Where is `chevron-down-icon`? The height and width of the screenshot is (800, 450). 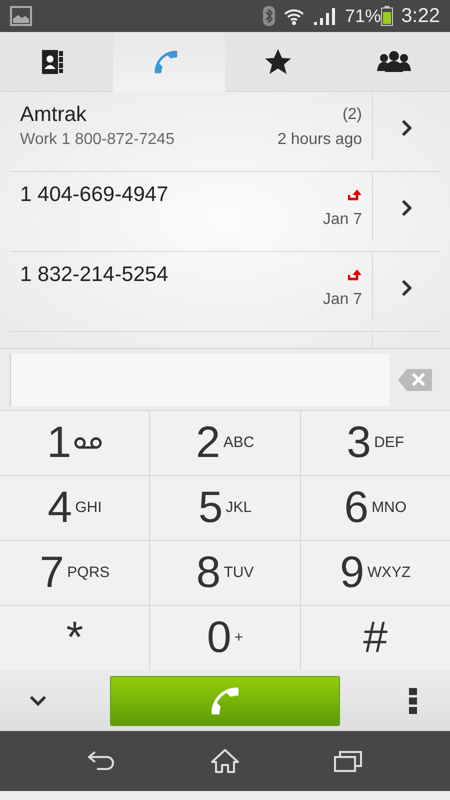 chevron-down-icon is located at coordinates (37, 700).